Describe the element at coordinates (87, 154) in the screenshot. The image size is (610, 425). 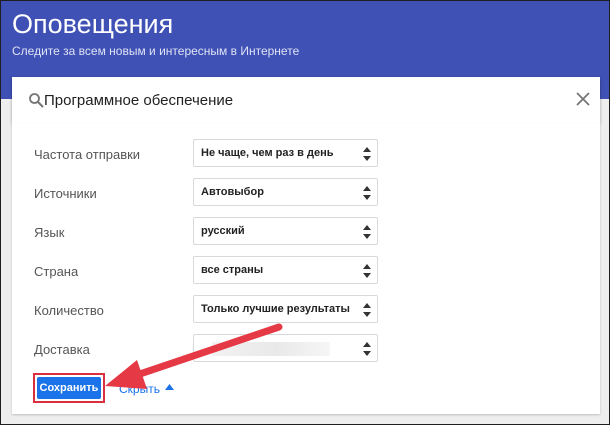
I see `frequency-label: Частота отправки` at that location.